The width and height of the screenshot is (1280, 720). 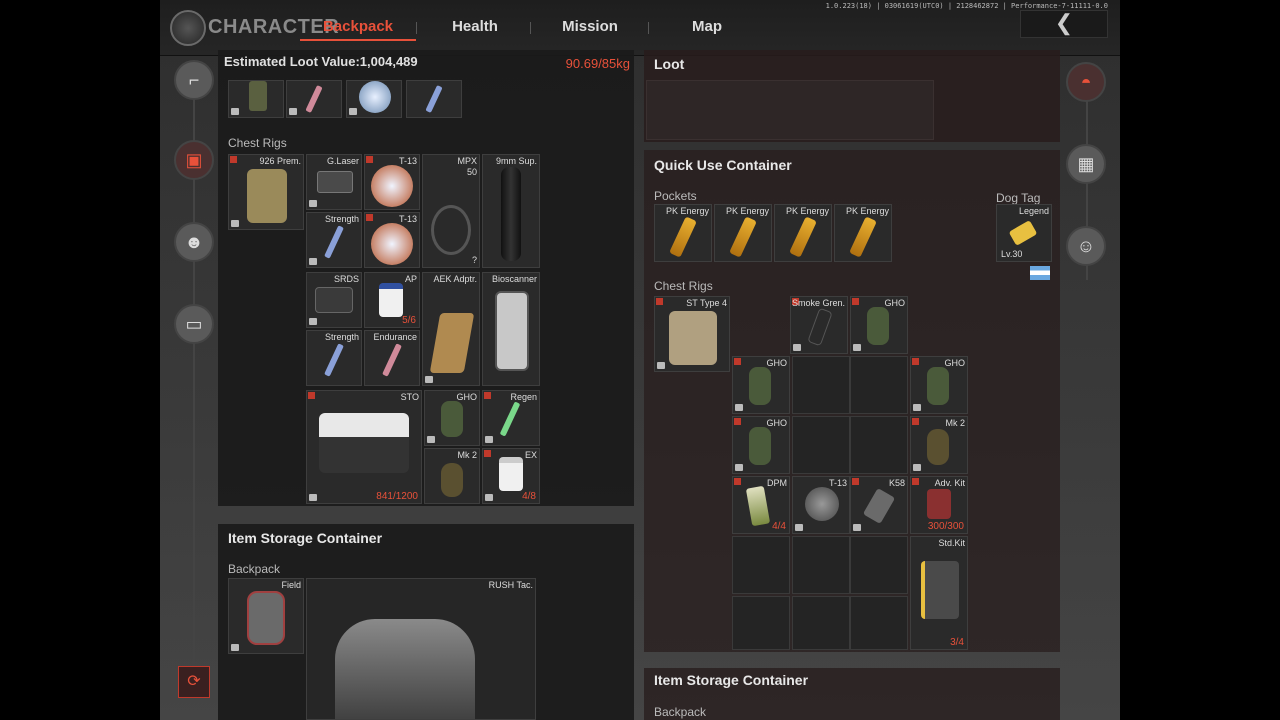 What do you see at coordinates (692, 334) in the screenshot?
I see `item-slot-rig: ST Type 4` at bounding box center [692, 334].